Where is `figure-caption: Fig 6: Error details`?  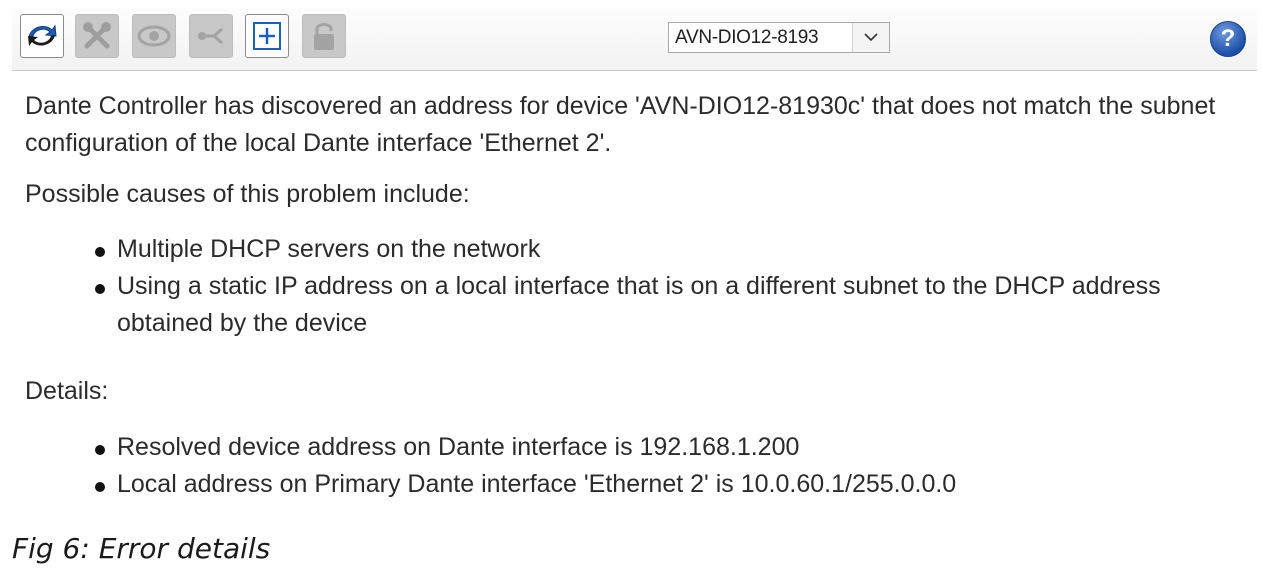 figure-caption: Fig 6: Error details is located at coordinates (141, 548).